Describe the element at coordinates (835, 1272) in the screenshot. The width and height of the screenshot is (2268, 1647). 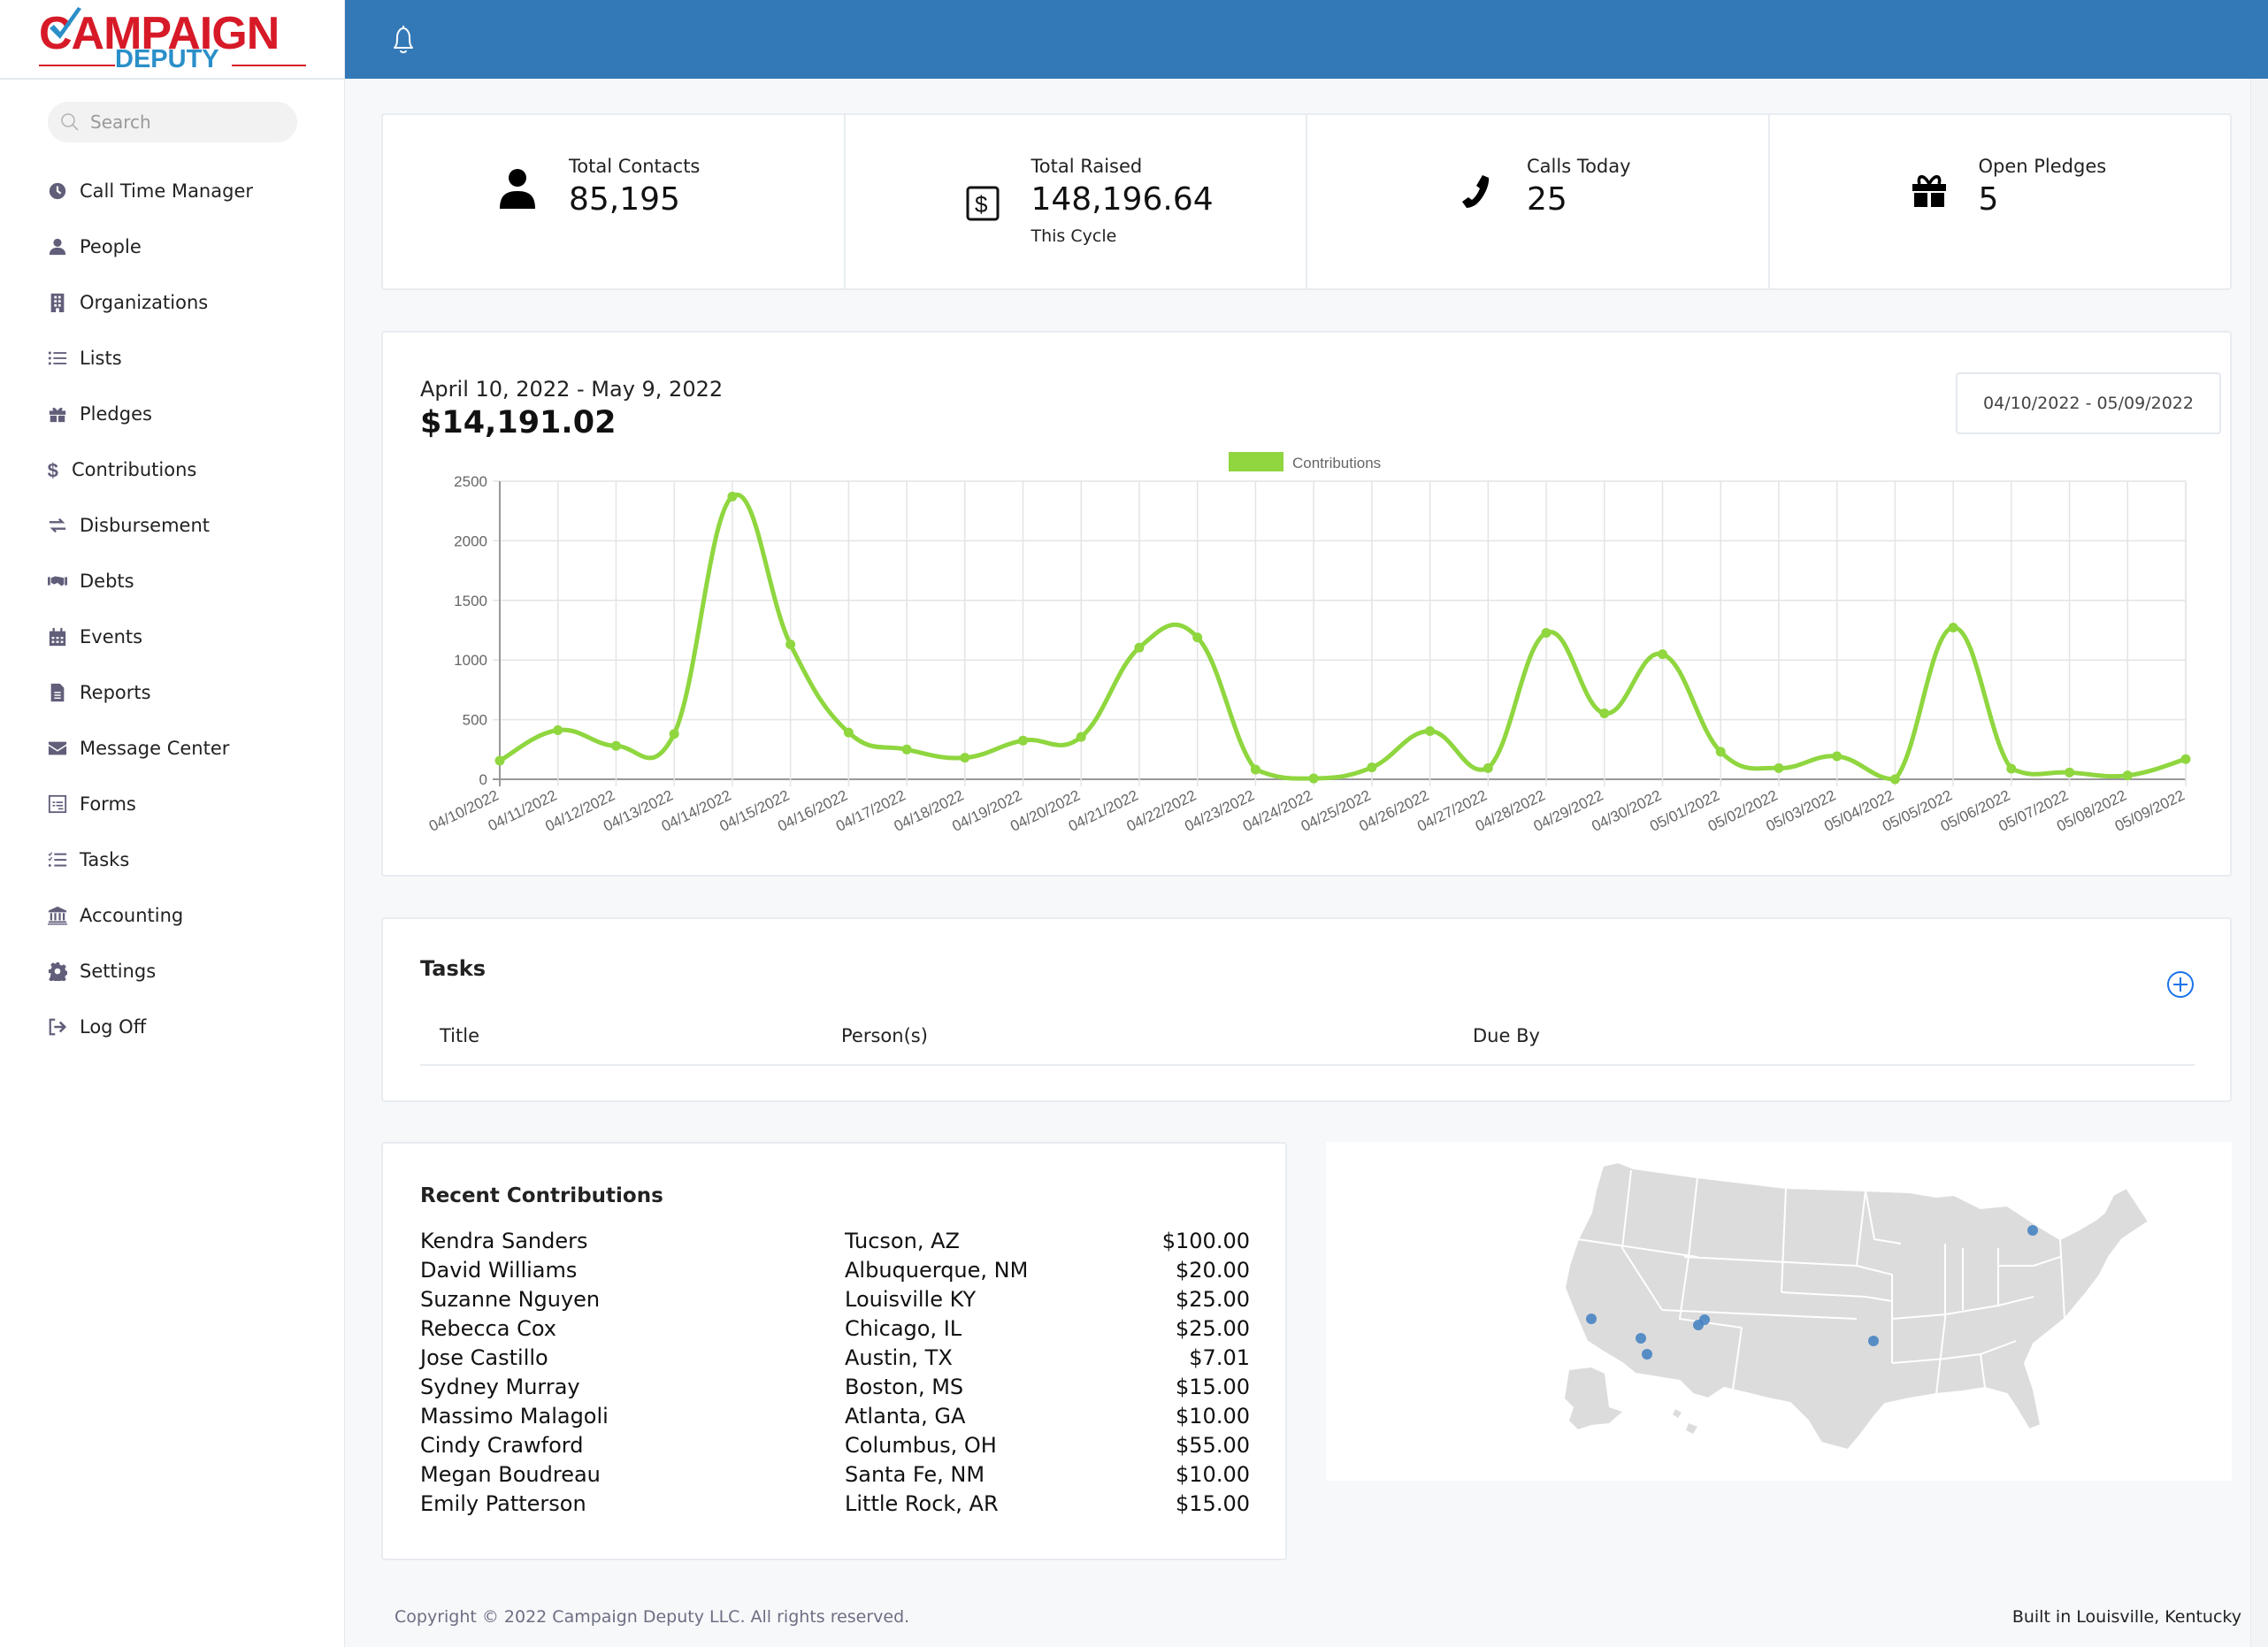
I see `list-item: David Williams Albuquerque, NM $20.00` at that location.